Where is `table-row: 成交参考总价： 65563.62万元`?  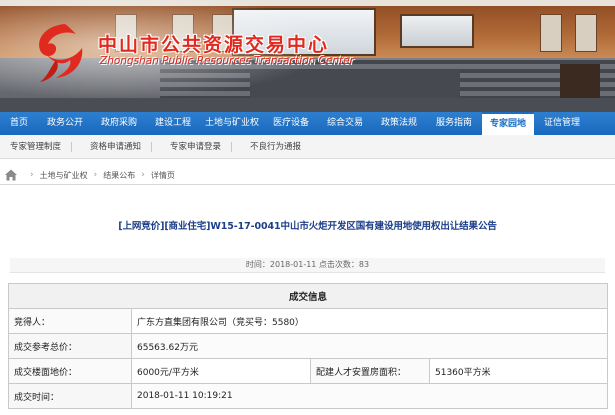 table-row: 成交参考总价： 65563.62万元 is located at coordinates (308, 346).